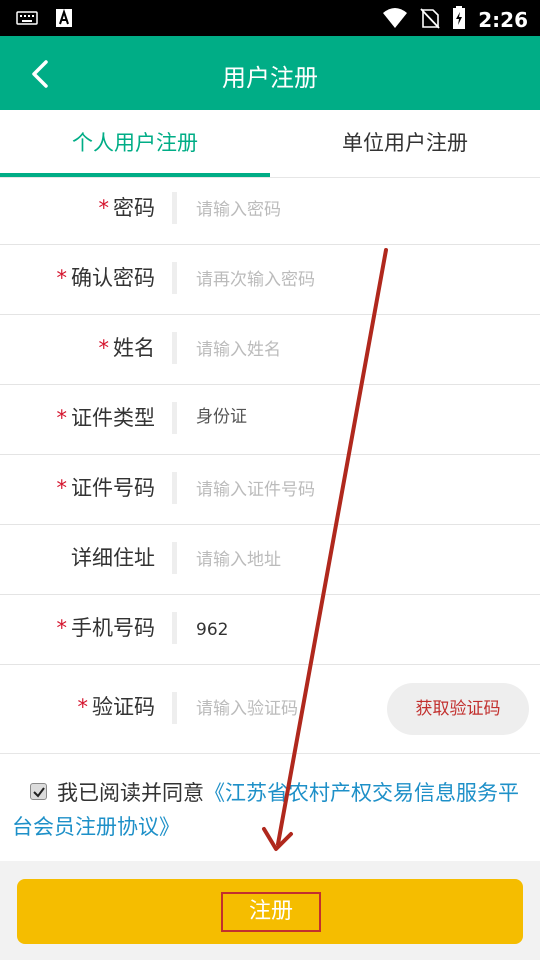 This screenshot has height=960, width=540. I want to click on password-input, so click(286, 210).